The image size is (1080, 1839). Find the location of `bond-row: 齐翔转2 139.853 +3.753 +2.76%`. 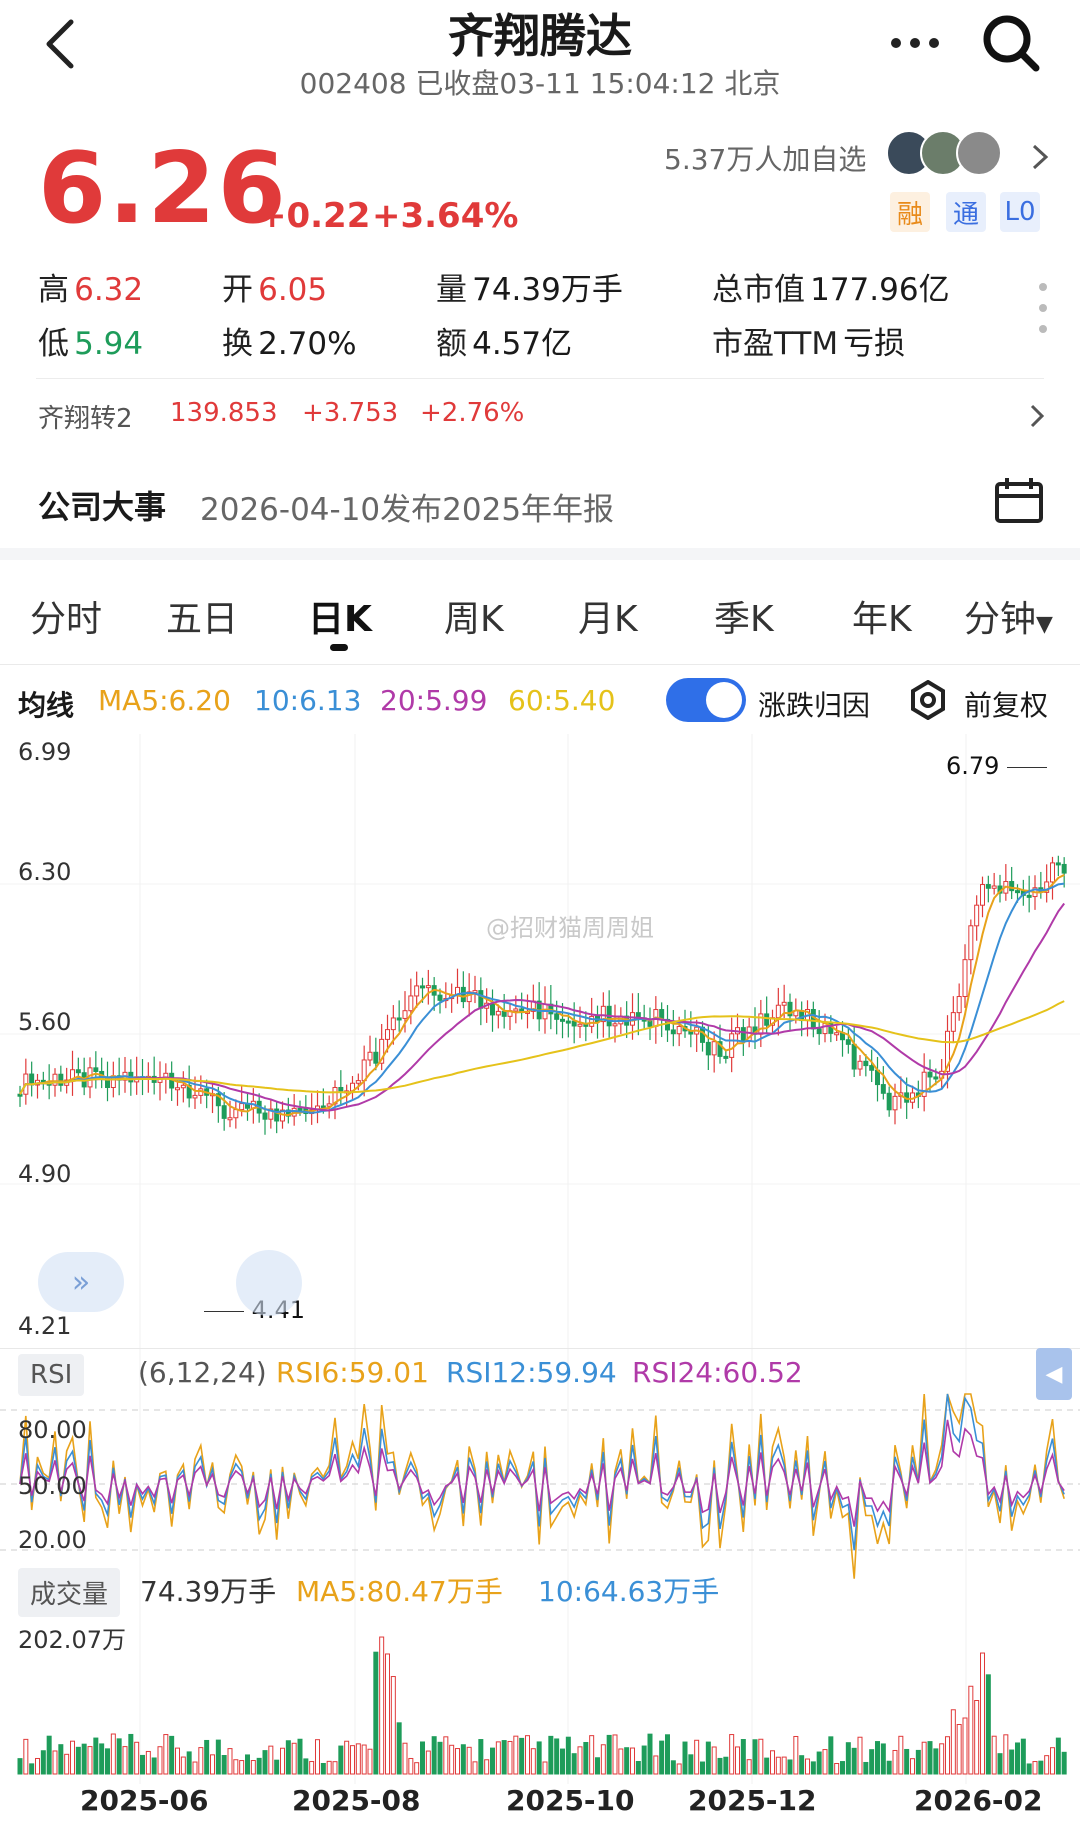

bond-row: 齐翔转2 139.853 +3.753 +2.76% is located at coordinates (543, 418).